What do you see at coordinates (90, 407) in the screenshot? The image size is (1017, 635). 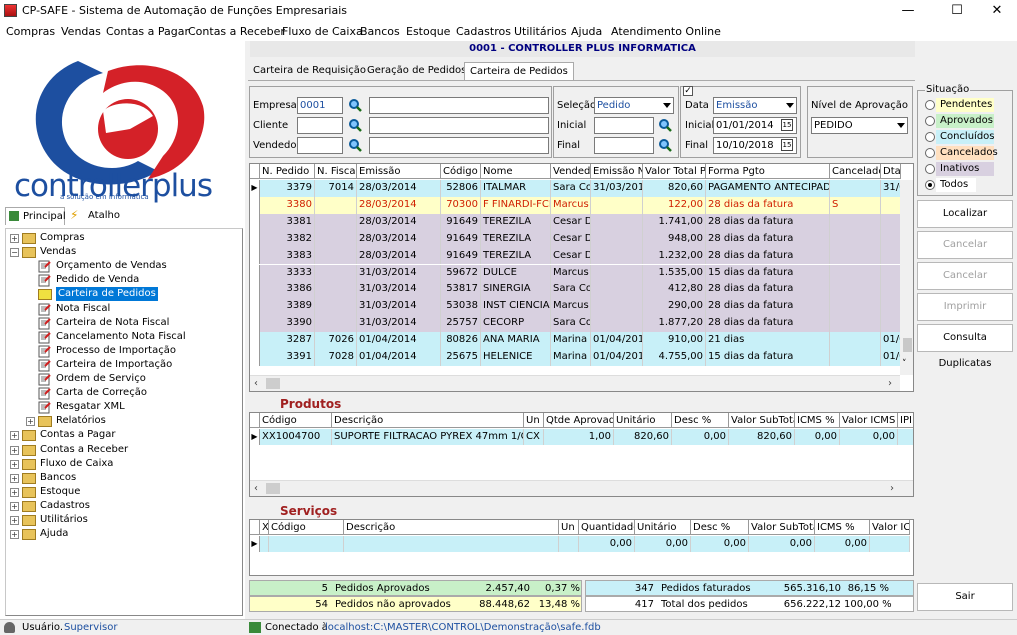 I see `tree-item-vendas-10: Resgatar XML` at bounding box center [90, 407].